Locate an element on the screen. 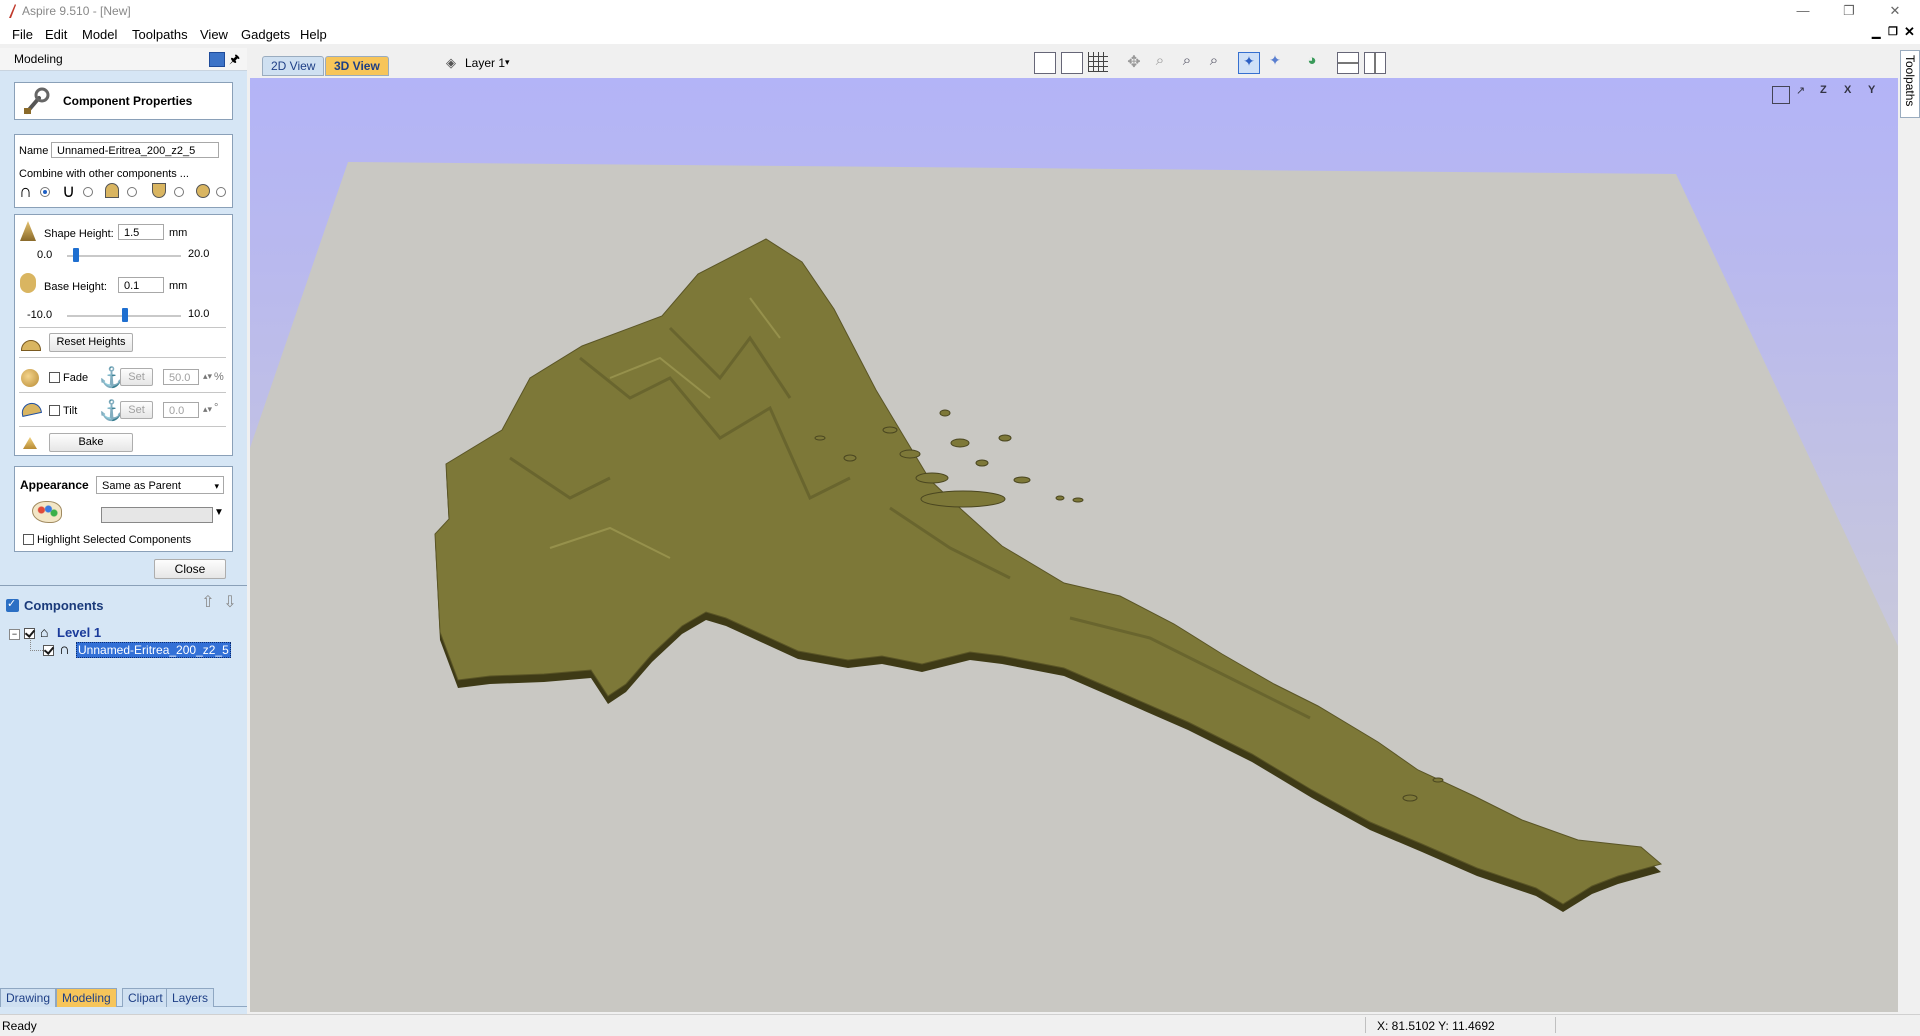  tab-2d-view: 2D View is located at coordinates (293, 66).